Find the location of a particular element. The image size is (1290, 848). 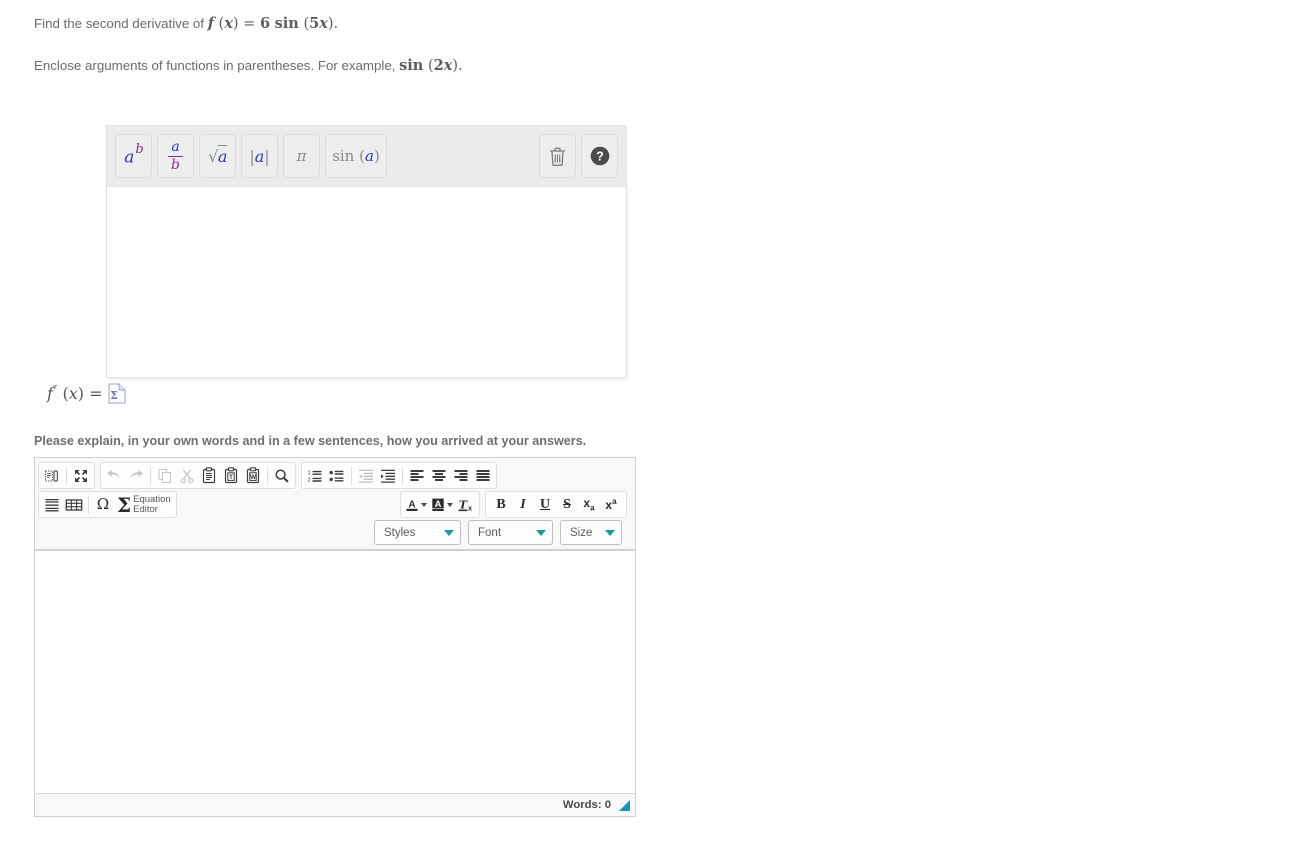

indent-icon is located at coordinates (388, 476).